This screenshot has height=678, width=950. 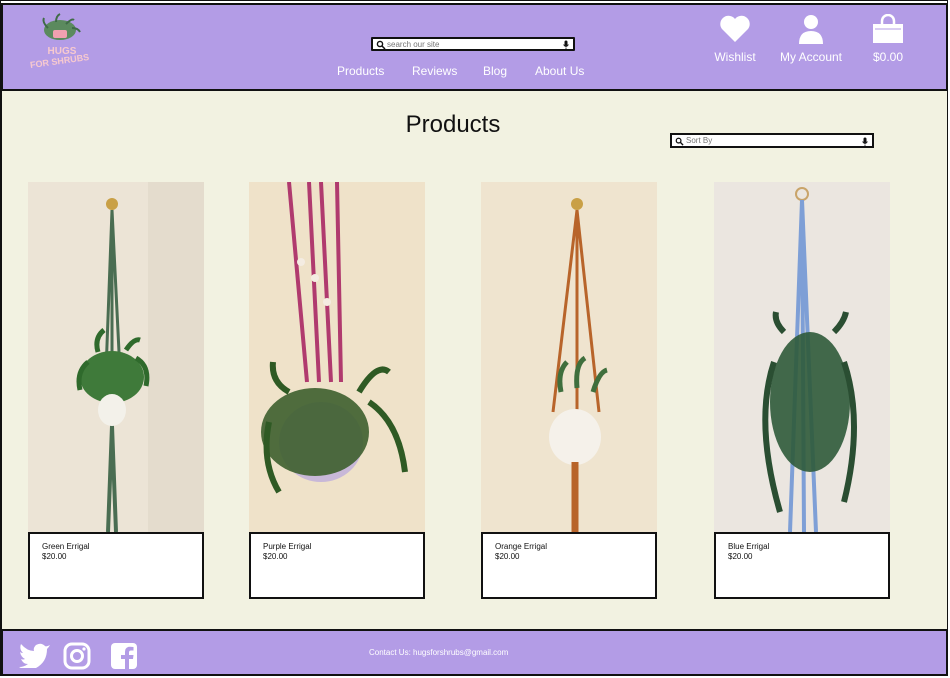 I want to click on site-search-box, so click(x=473, y=44).